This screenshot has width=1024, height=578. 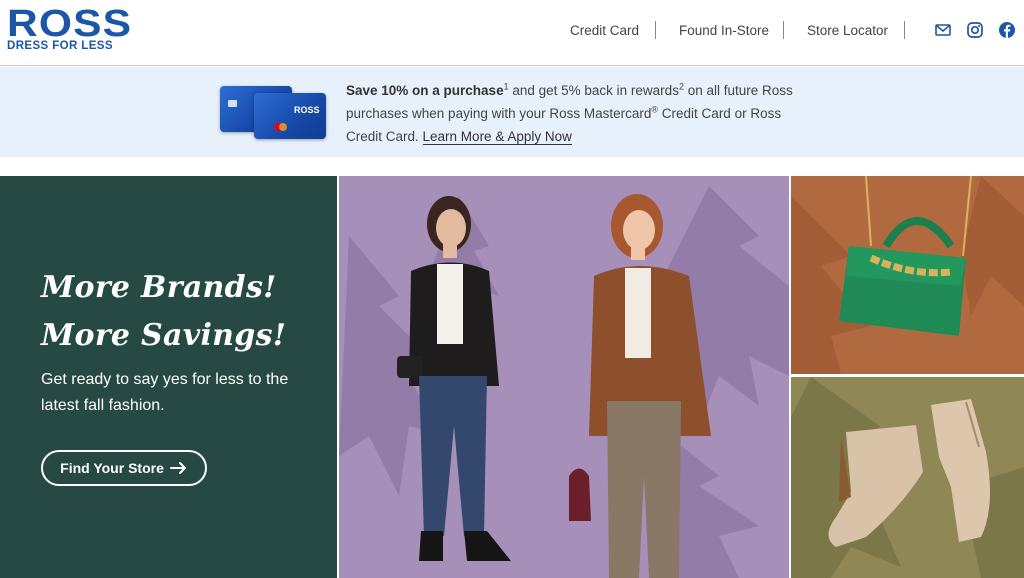 I want to click on mastercard-logo, so click(x=283, y=127).